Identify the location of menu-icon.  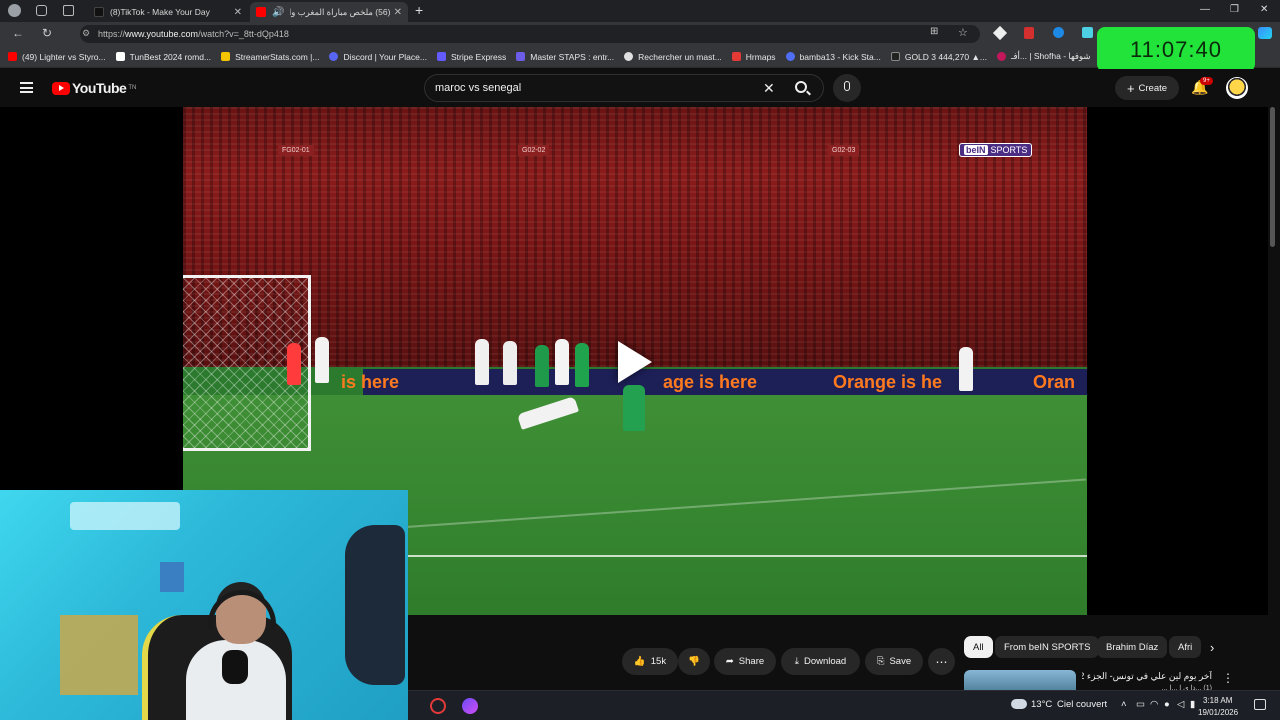
(26, 87).